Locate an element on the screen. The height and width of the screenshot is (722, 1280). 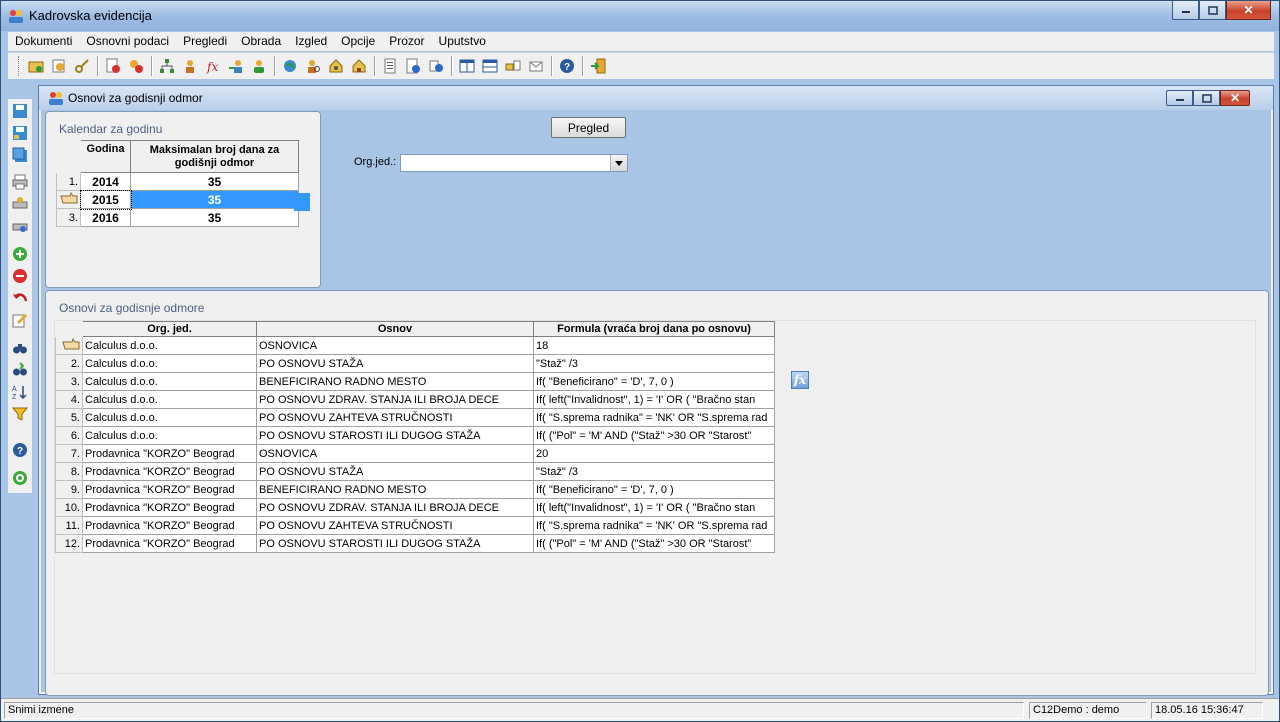
add-record-icon is located at coordinates (20, 254).